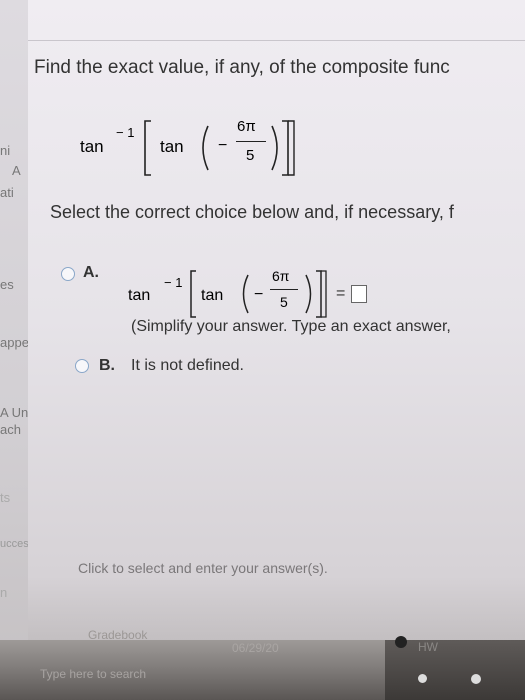 The width and height of the screenshot is (525, 700). Describe the element at coordinates (172, 146) in the screenshot. I see `inner-function: tan` at that location.